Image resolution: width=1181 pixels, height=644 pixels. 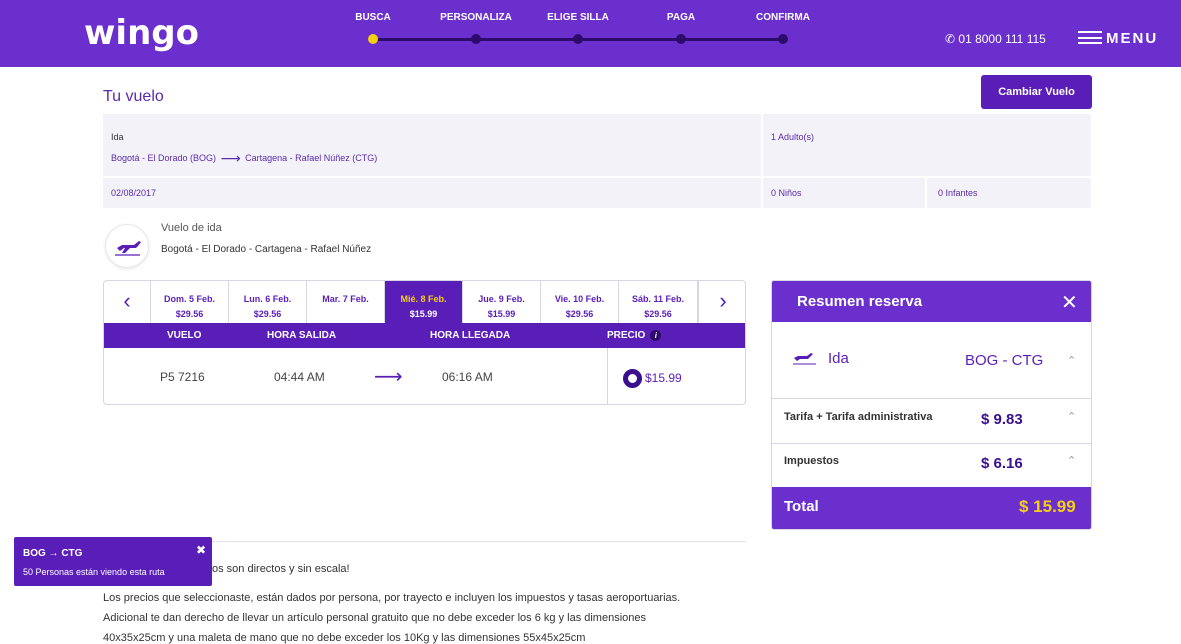 I want to click on date-label: Vie. 10 Feb., so click(x=579, y=299).